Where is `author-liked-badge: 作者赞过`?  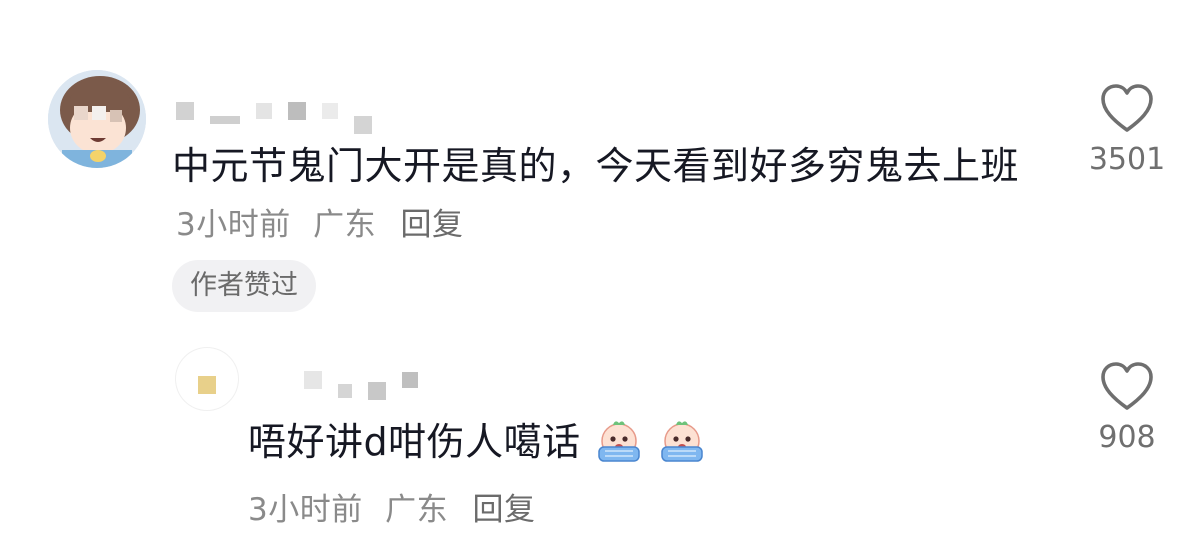
author-liked-badge: 作者赞过 is located at coordinates (244, 286).